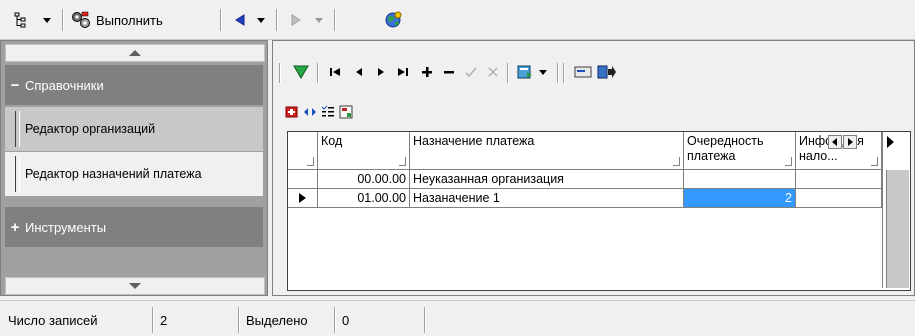 Image resolution: width=915 pixels, height=336 pixels. Describe the element at coordinates (740, 198) in the screenshot. I see `cell-payment-priority-selected: 2` at that location.